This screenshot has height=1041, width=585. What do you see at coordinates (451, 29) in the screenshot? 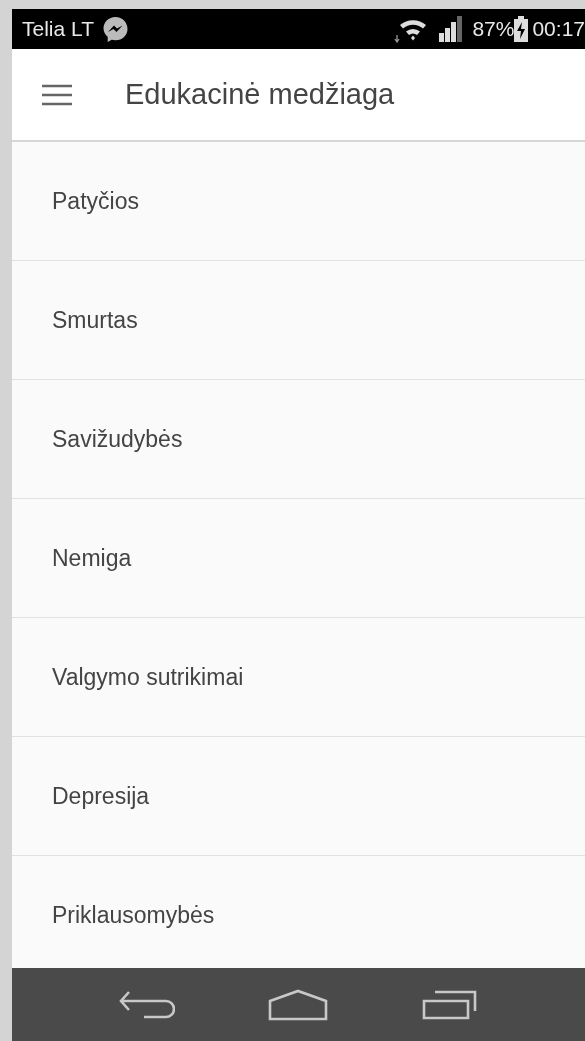
I see `signal-icon` at bounding box center [451, 29].